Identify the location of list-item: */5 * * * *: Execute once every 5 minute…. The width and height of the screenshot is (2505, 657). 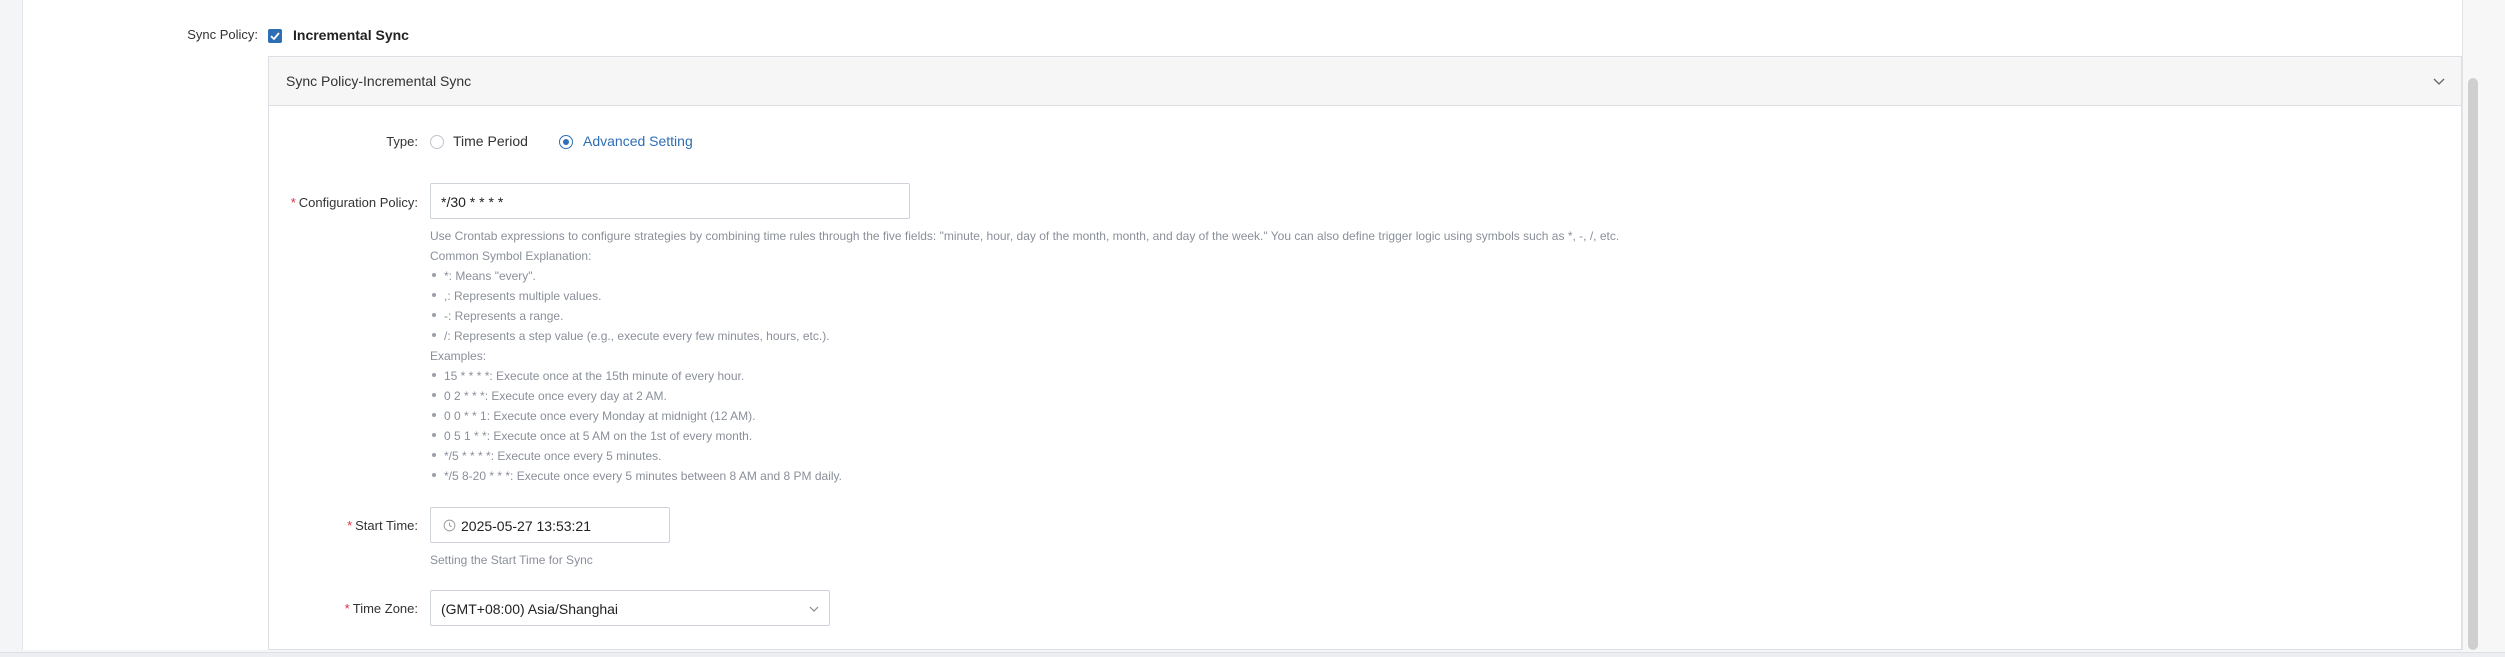
(546, 456).